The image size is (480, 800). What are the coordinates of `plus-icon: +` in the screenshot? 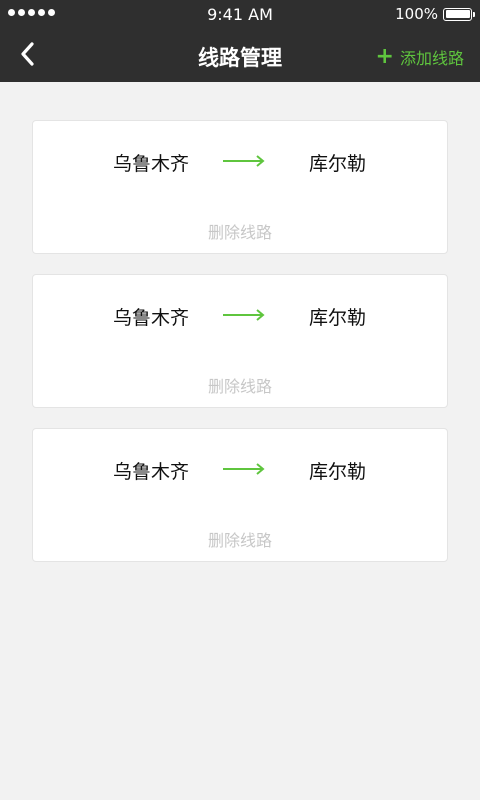 It's located at (384, 56).